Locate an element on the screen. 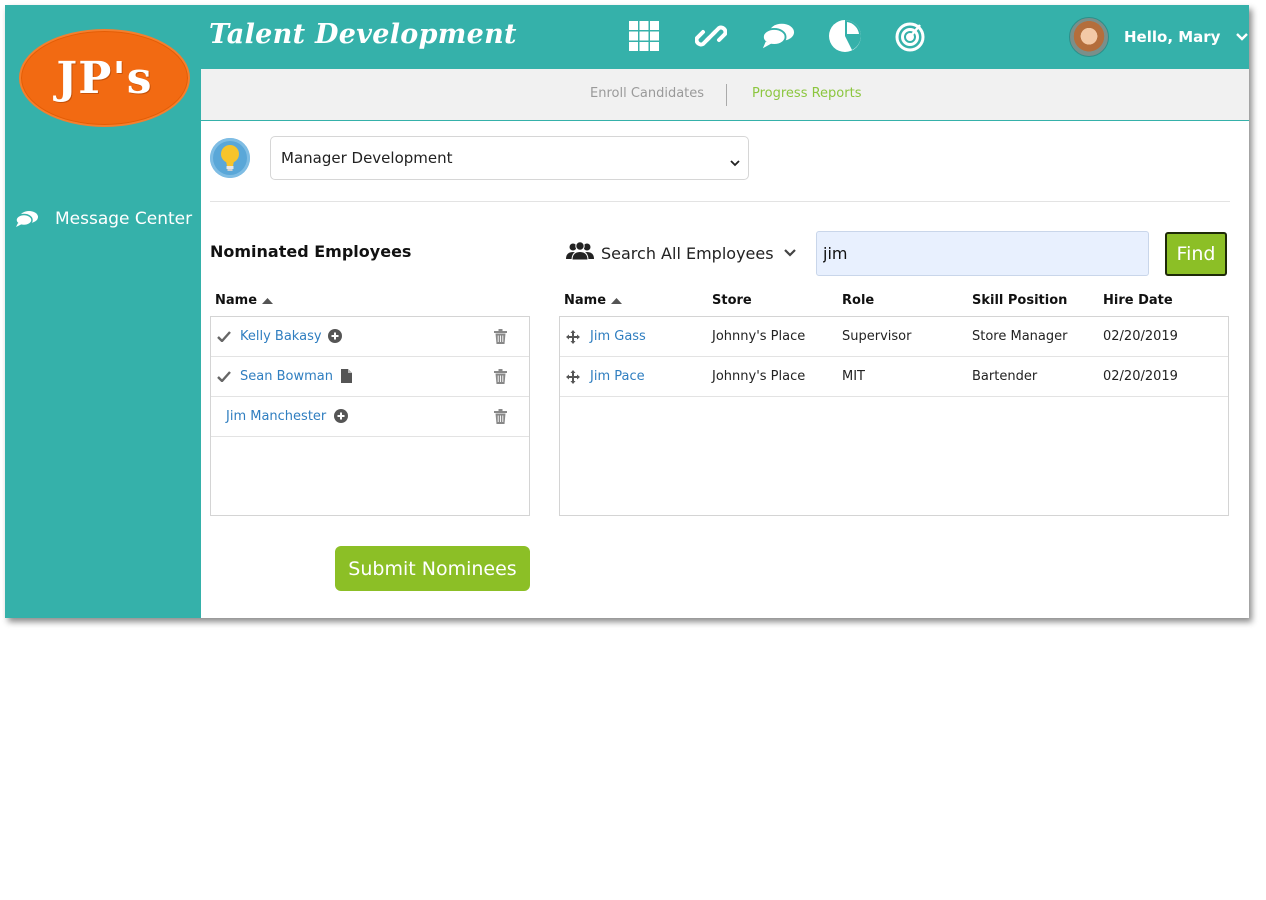  table-row: Jim Manchester is located at coordinates (370, 417).